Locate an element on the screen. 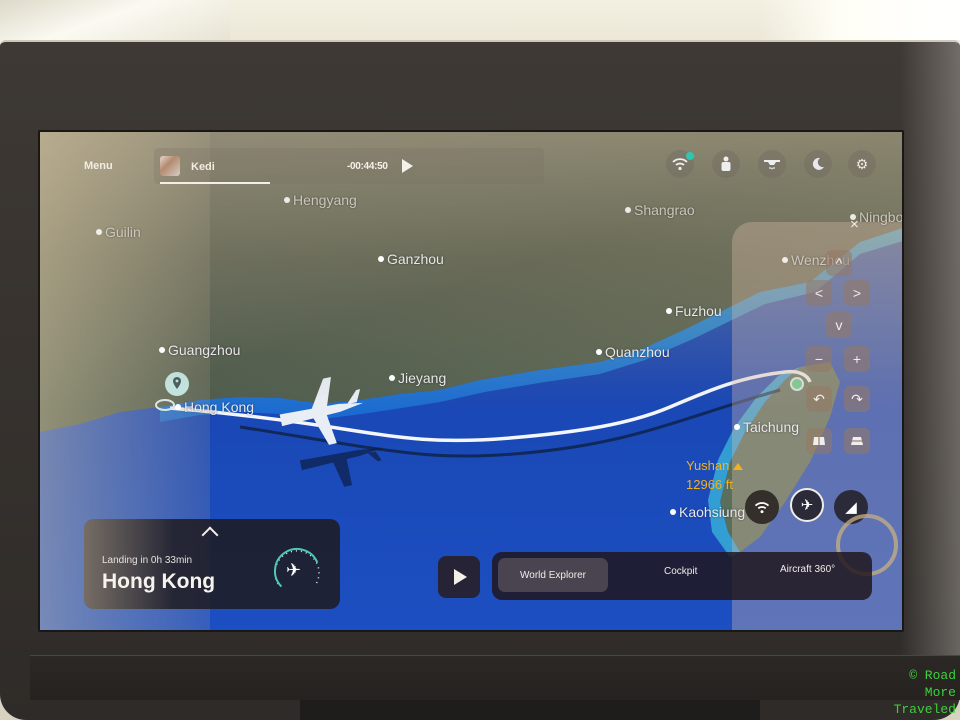  rotate-left-button: ↶ is located at coordinates (819, 399).